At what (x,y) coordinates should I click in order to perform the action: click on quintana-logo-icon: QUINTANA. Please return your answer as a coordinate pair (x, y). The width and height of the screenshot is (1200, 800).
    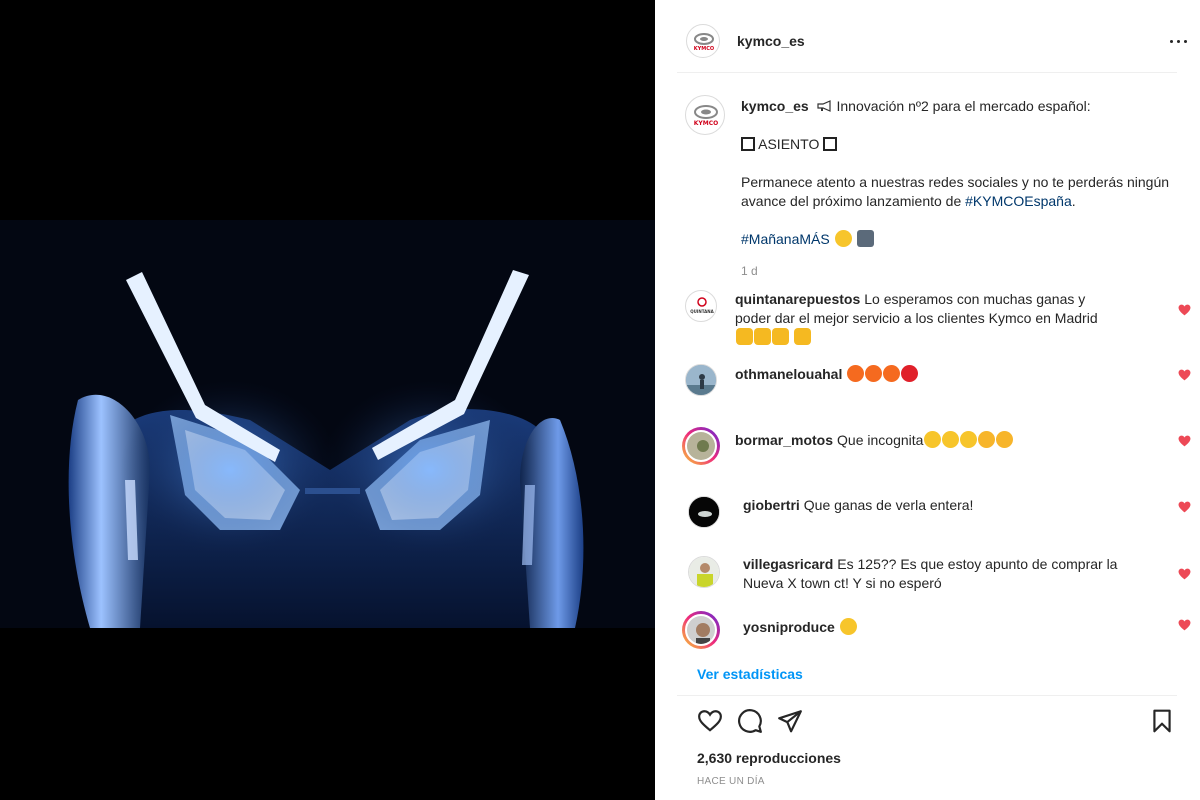
    Looking at the image, I should click on (702, 305).